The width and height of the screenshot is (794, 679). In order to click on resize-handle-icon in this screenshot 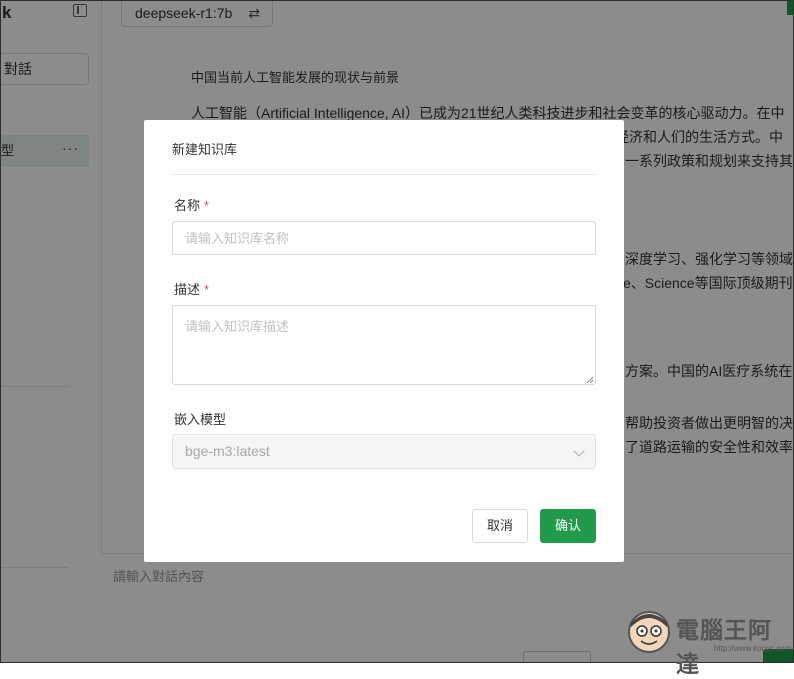, I will do `click(590, 380)`.